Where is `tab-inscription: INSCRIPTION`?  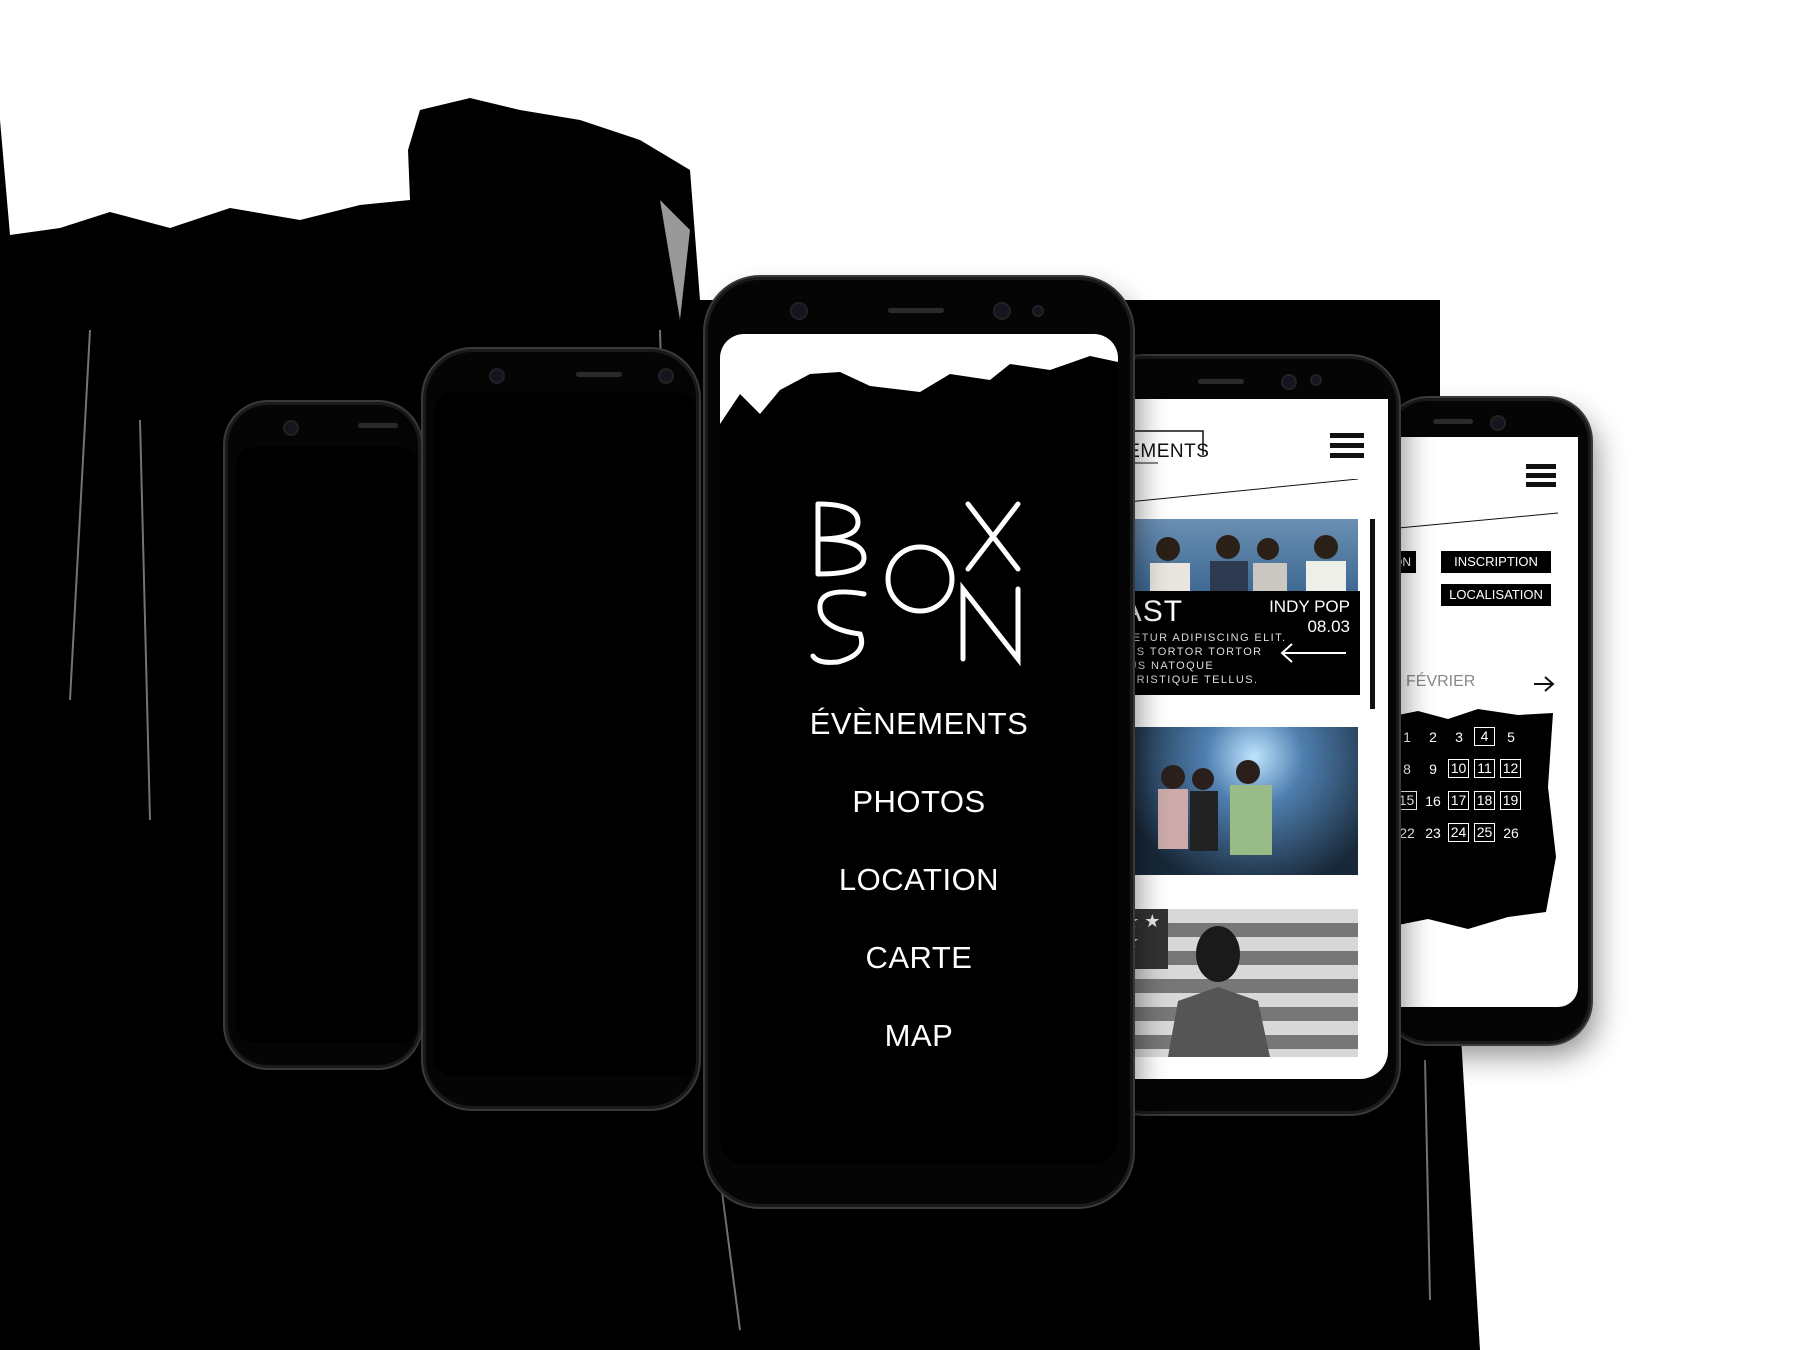 tab-inscription: INSCRIPTION is located at coordinates (1496, 562).